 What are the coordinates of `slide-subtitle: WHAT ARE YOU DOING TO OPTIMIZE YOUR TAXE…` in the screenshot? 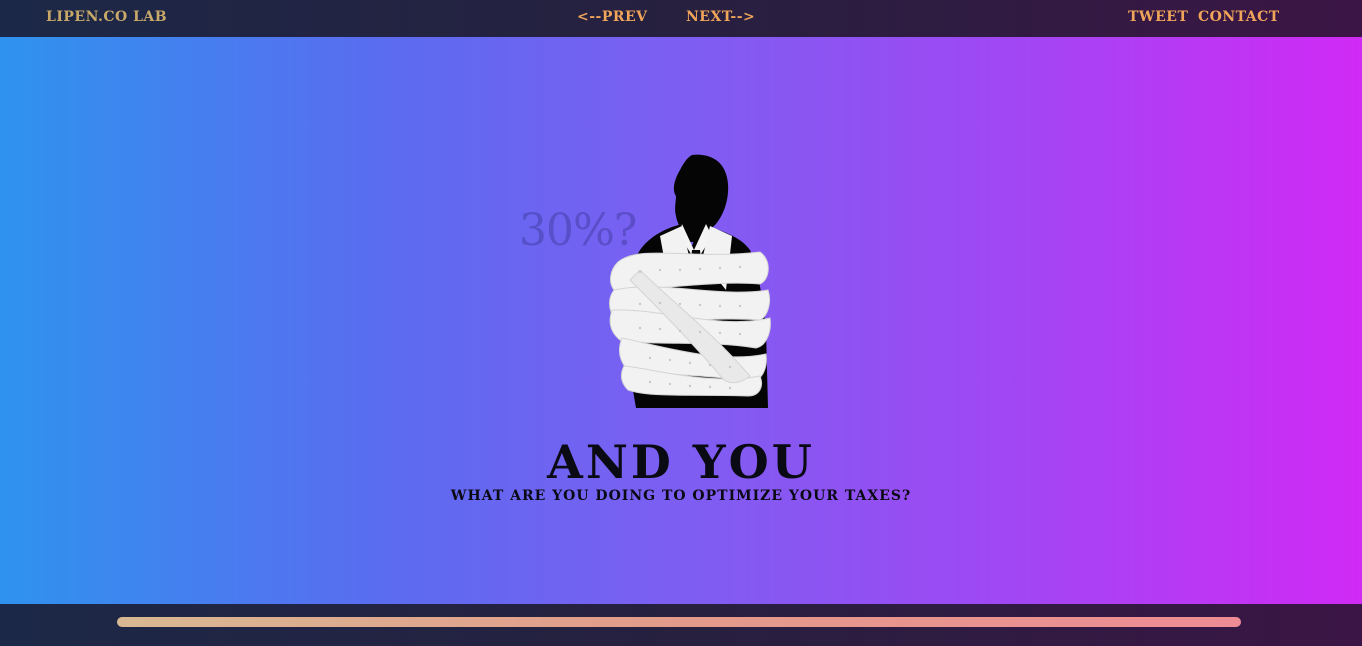 It's located at (681, 496).